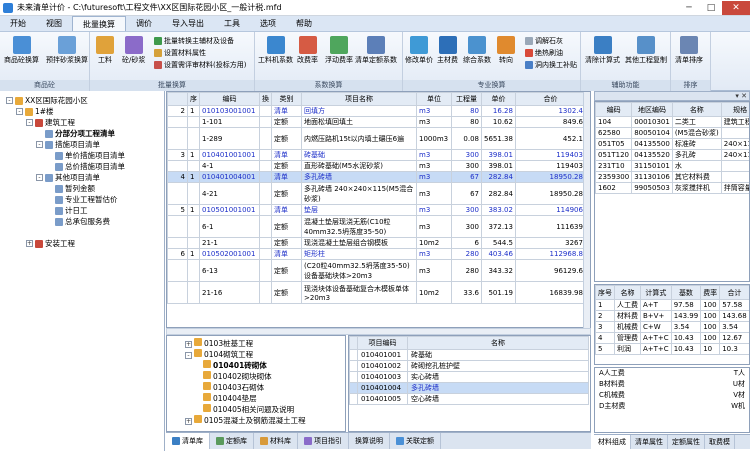  What do you see at coordinates (447, 50) in the screenshot?
I see `main-material-button: 主材费` at bounding box center [447, 50].